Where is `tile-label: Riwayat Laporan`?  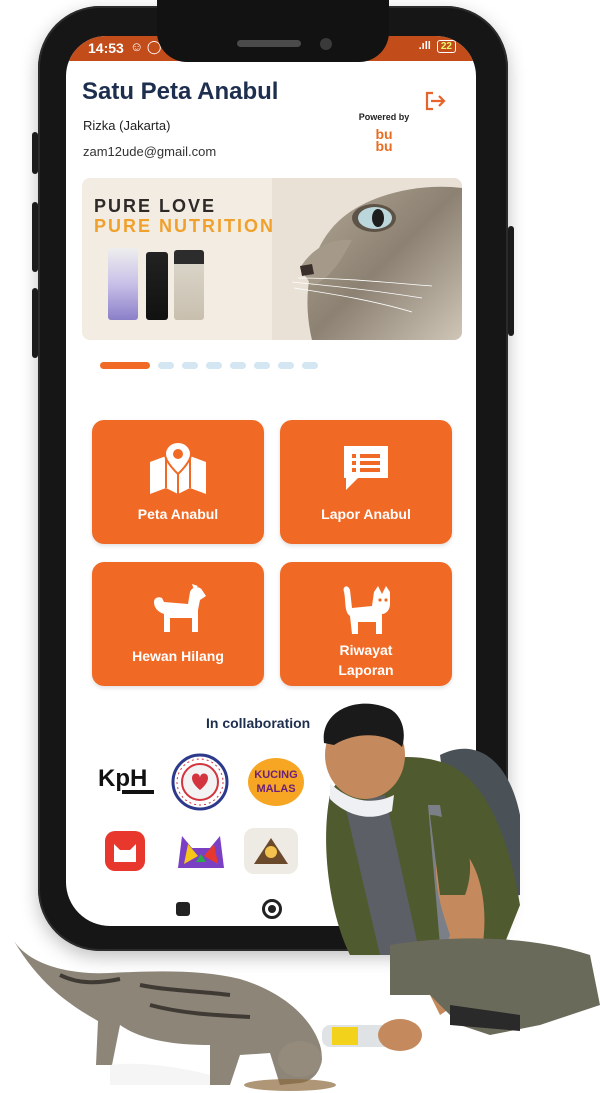
tile-label: Riwayat Laporan is located at coordinates (366, 660).